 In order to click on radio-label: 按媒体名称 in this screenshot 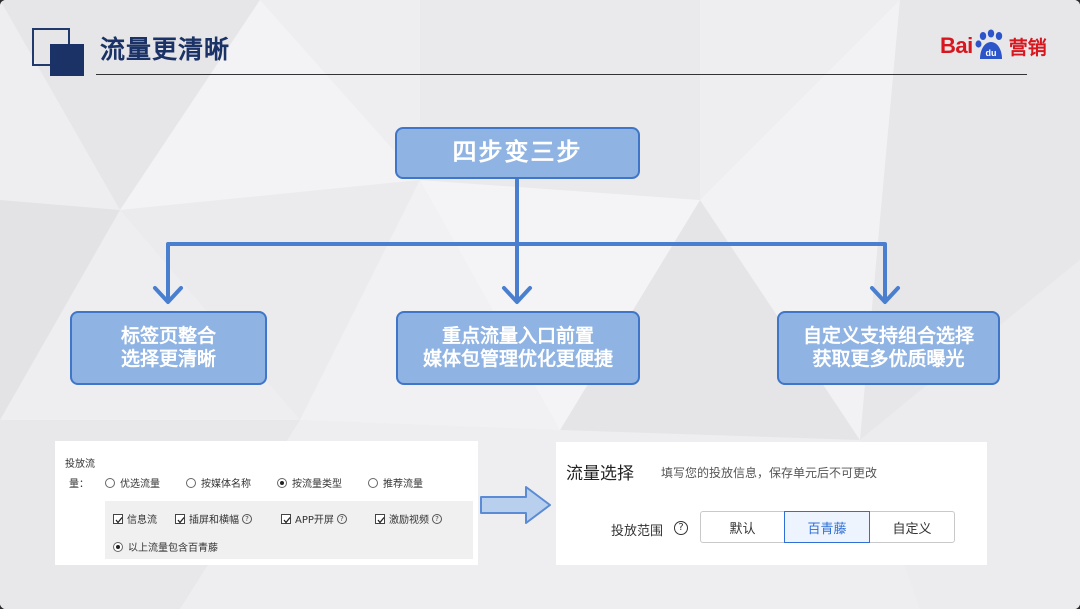, I will do `click(226, 484)`.